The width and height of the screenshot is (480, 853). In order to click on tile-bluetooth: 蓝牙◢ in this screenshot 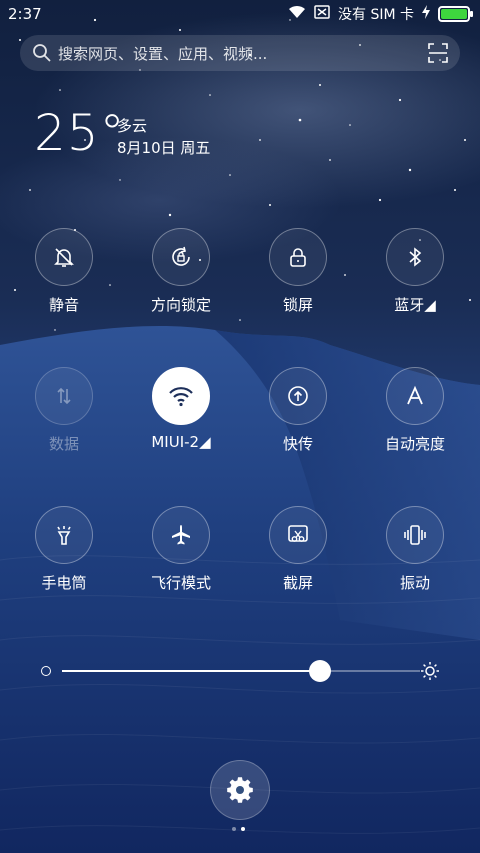, I will do `click(415, 278)`.